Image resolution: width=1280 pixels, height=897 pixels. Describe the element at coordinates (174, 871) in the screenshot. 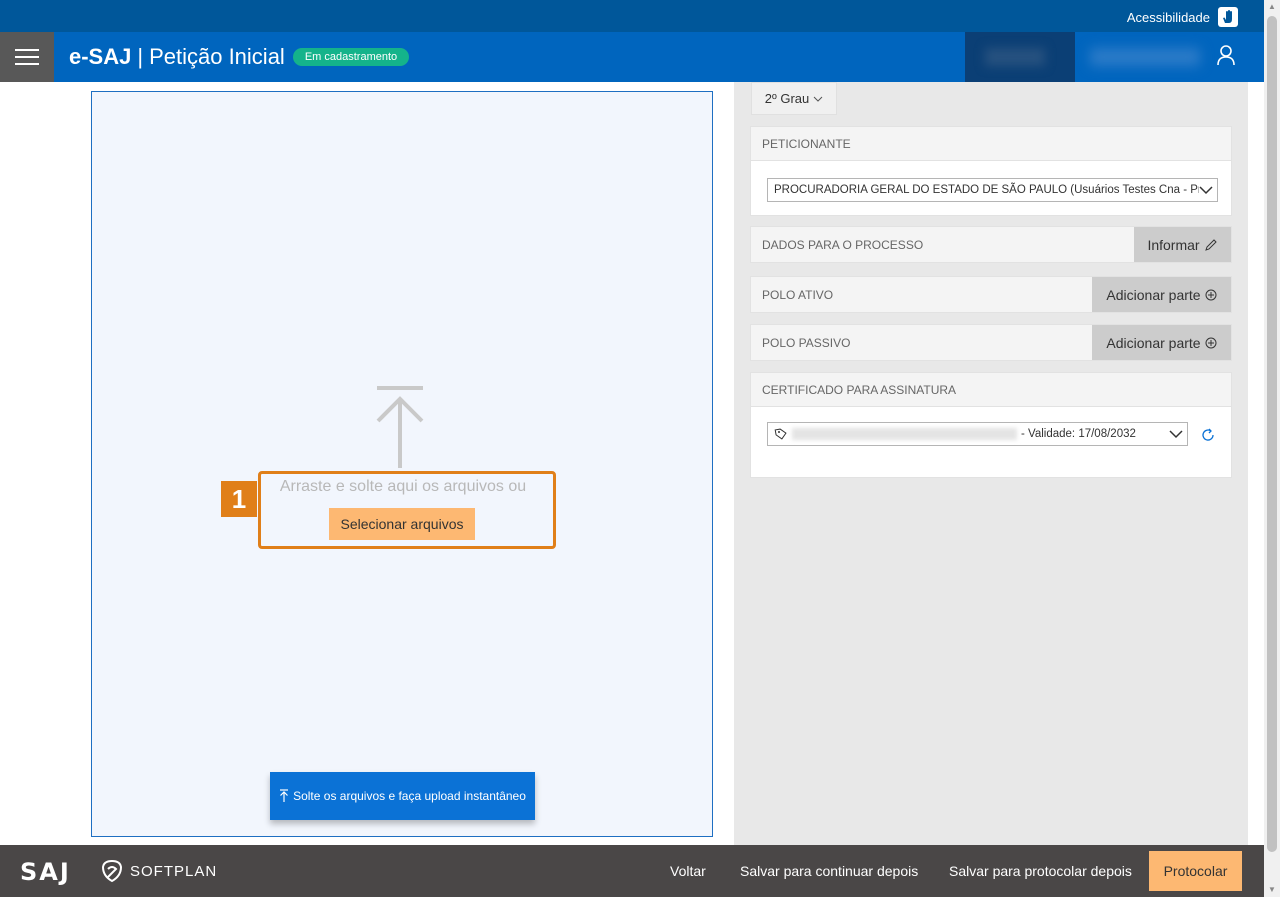

I see `softplan-logo-text: SOFTPLAN` at that location.